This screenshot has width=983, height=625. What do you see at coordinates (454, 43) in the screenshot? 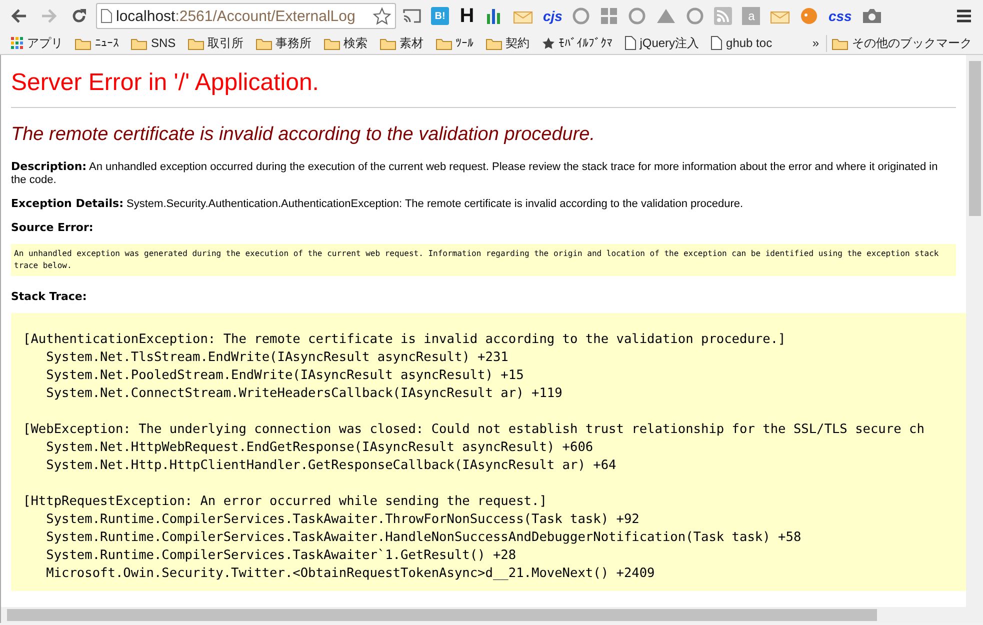
I see `bookmark-folder: ﾂｰﾙ` at bounding box center [454, 43].